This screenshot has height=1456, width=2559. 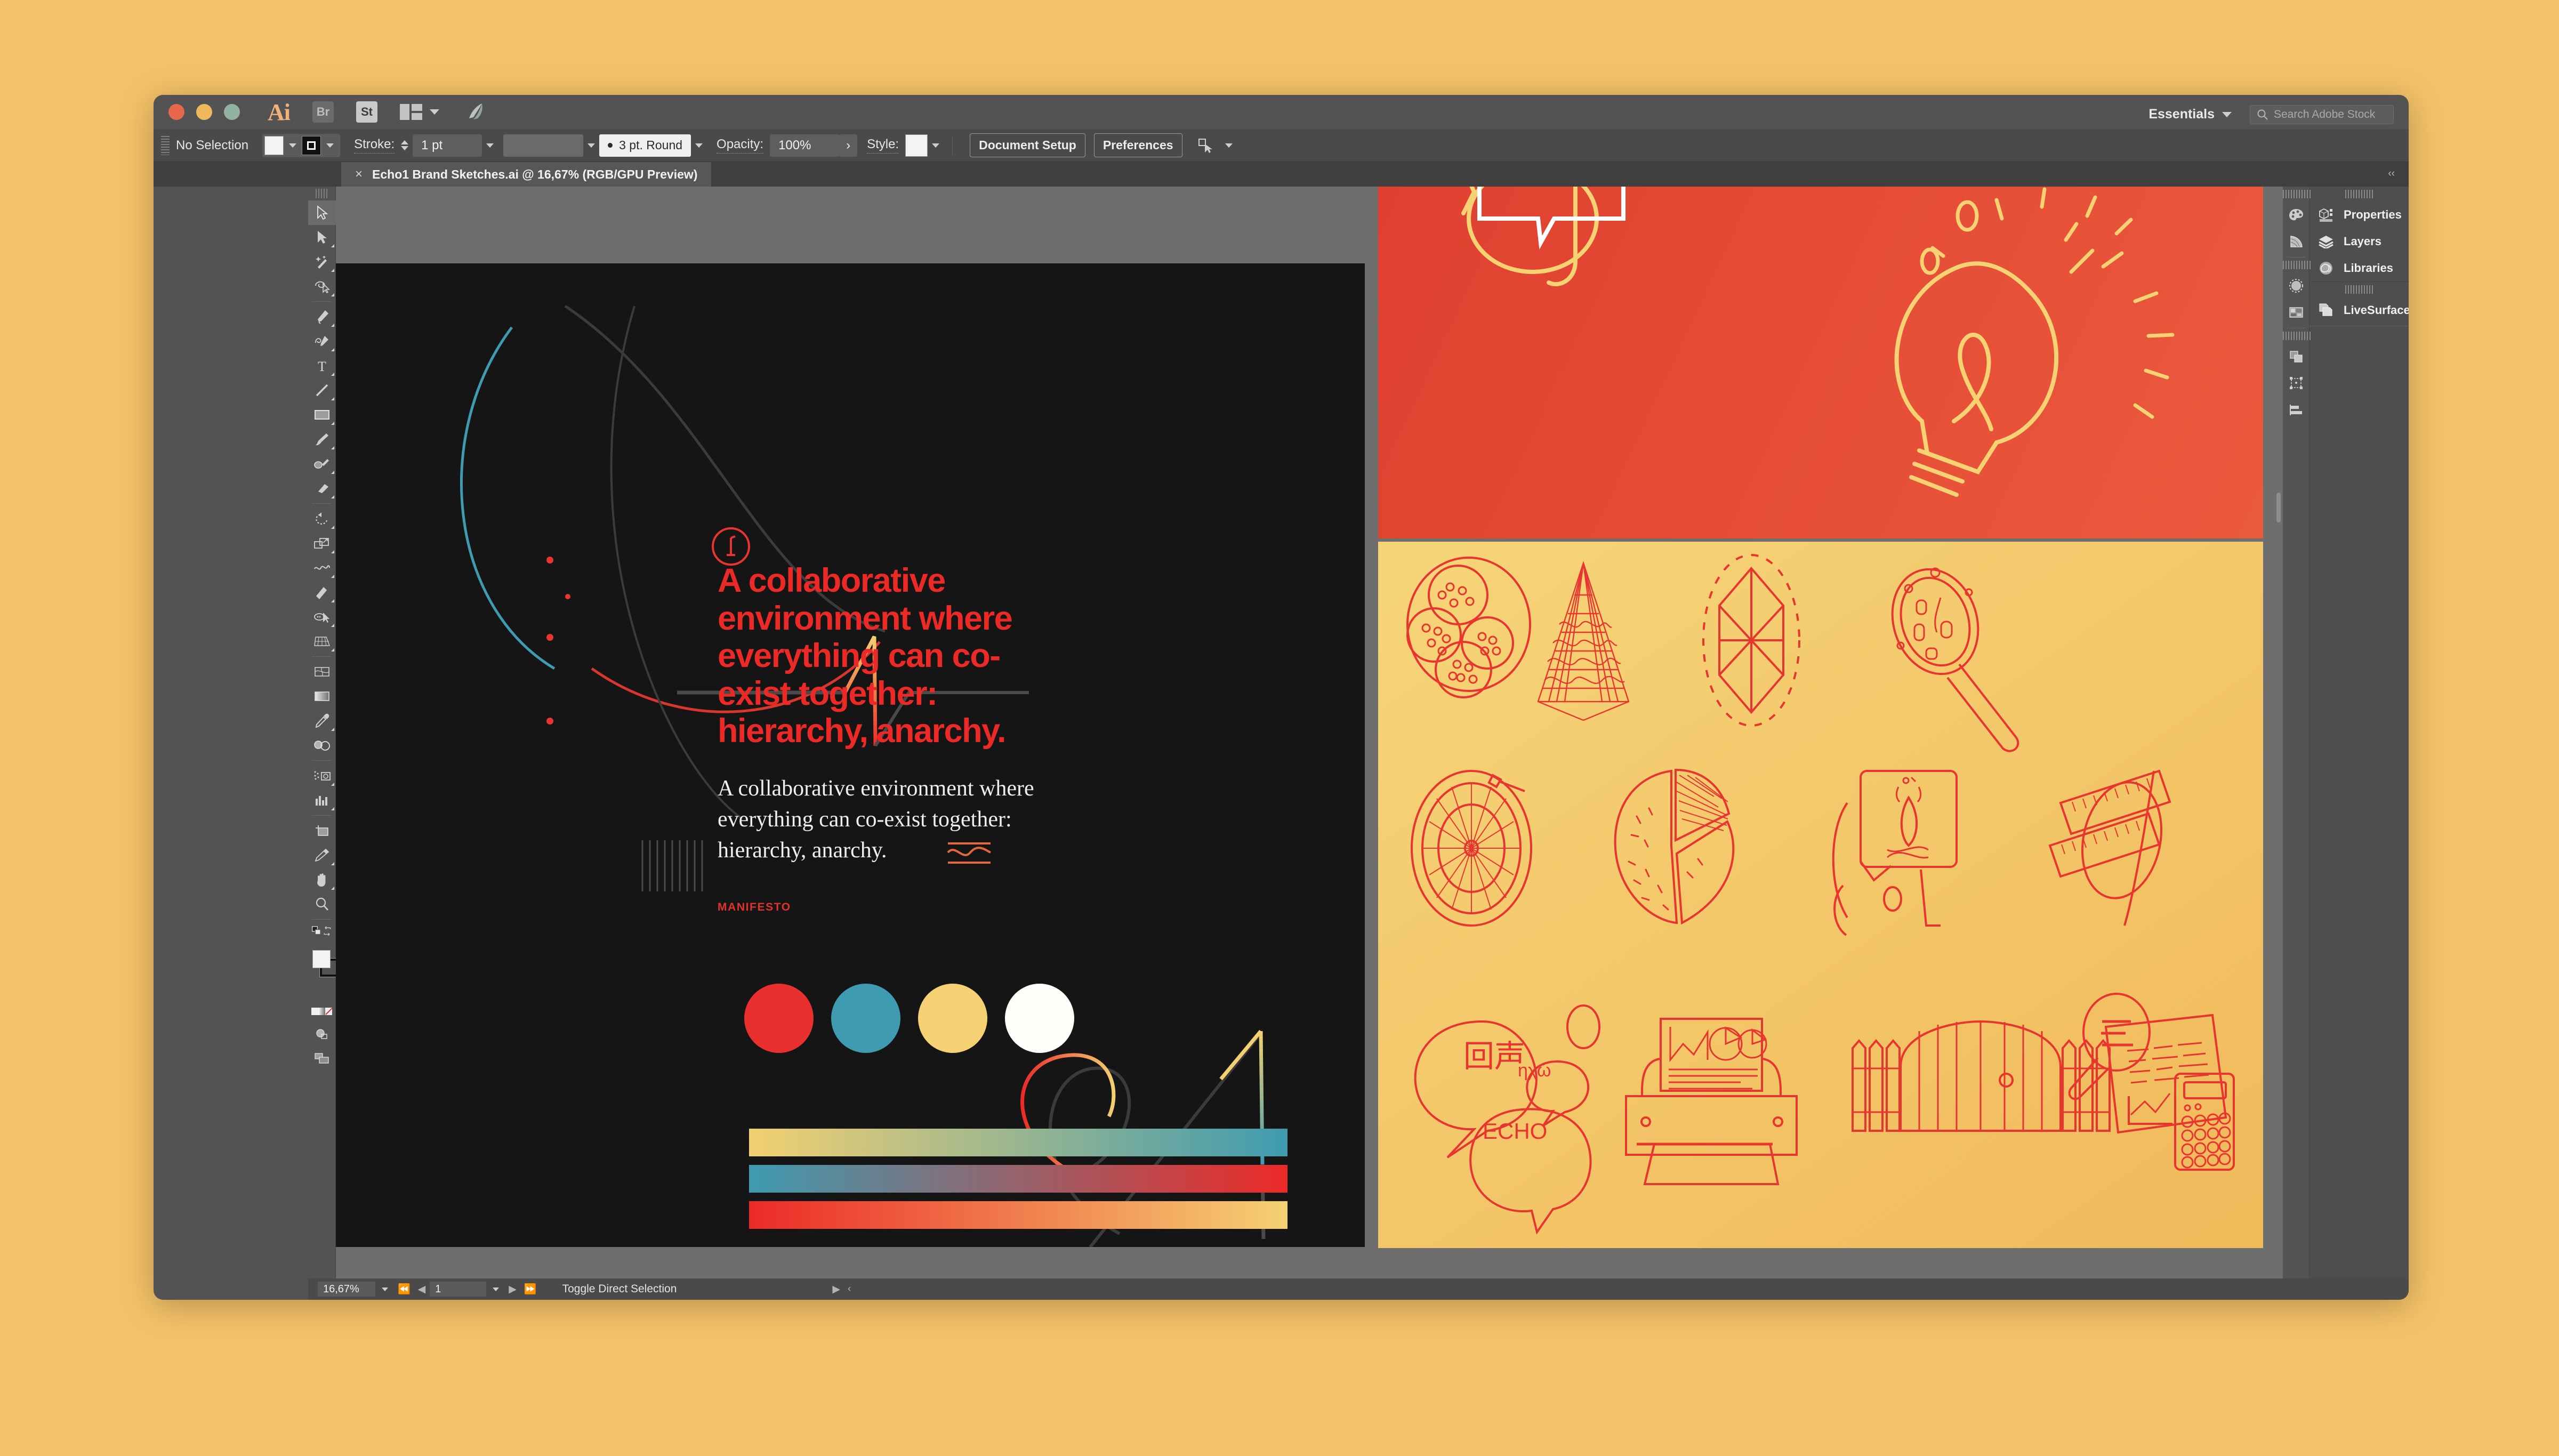 I want to click on swatches-panel-icon, so click(x=2296, y=312).